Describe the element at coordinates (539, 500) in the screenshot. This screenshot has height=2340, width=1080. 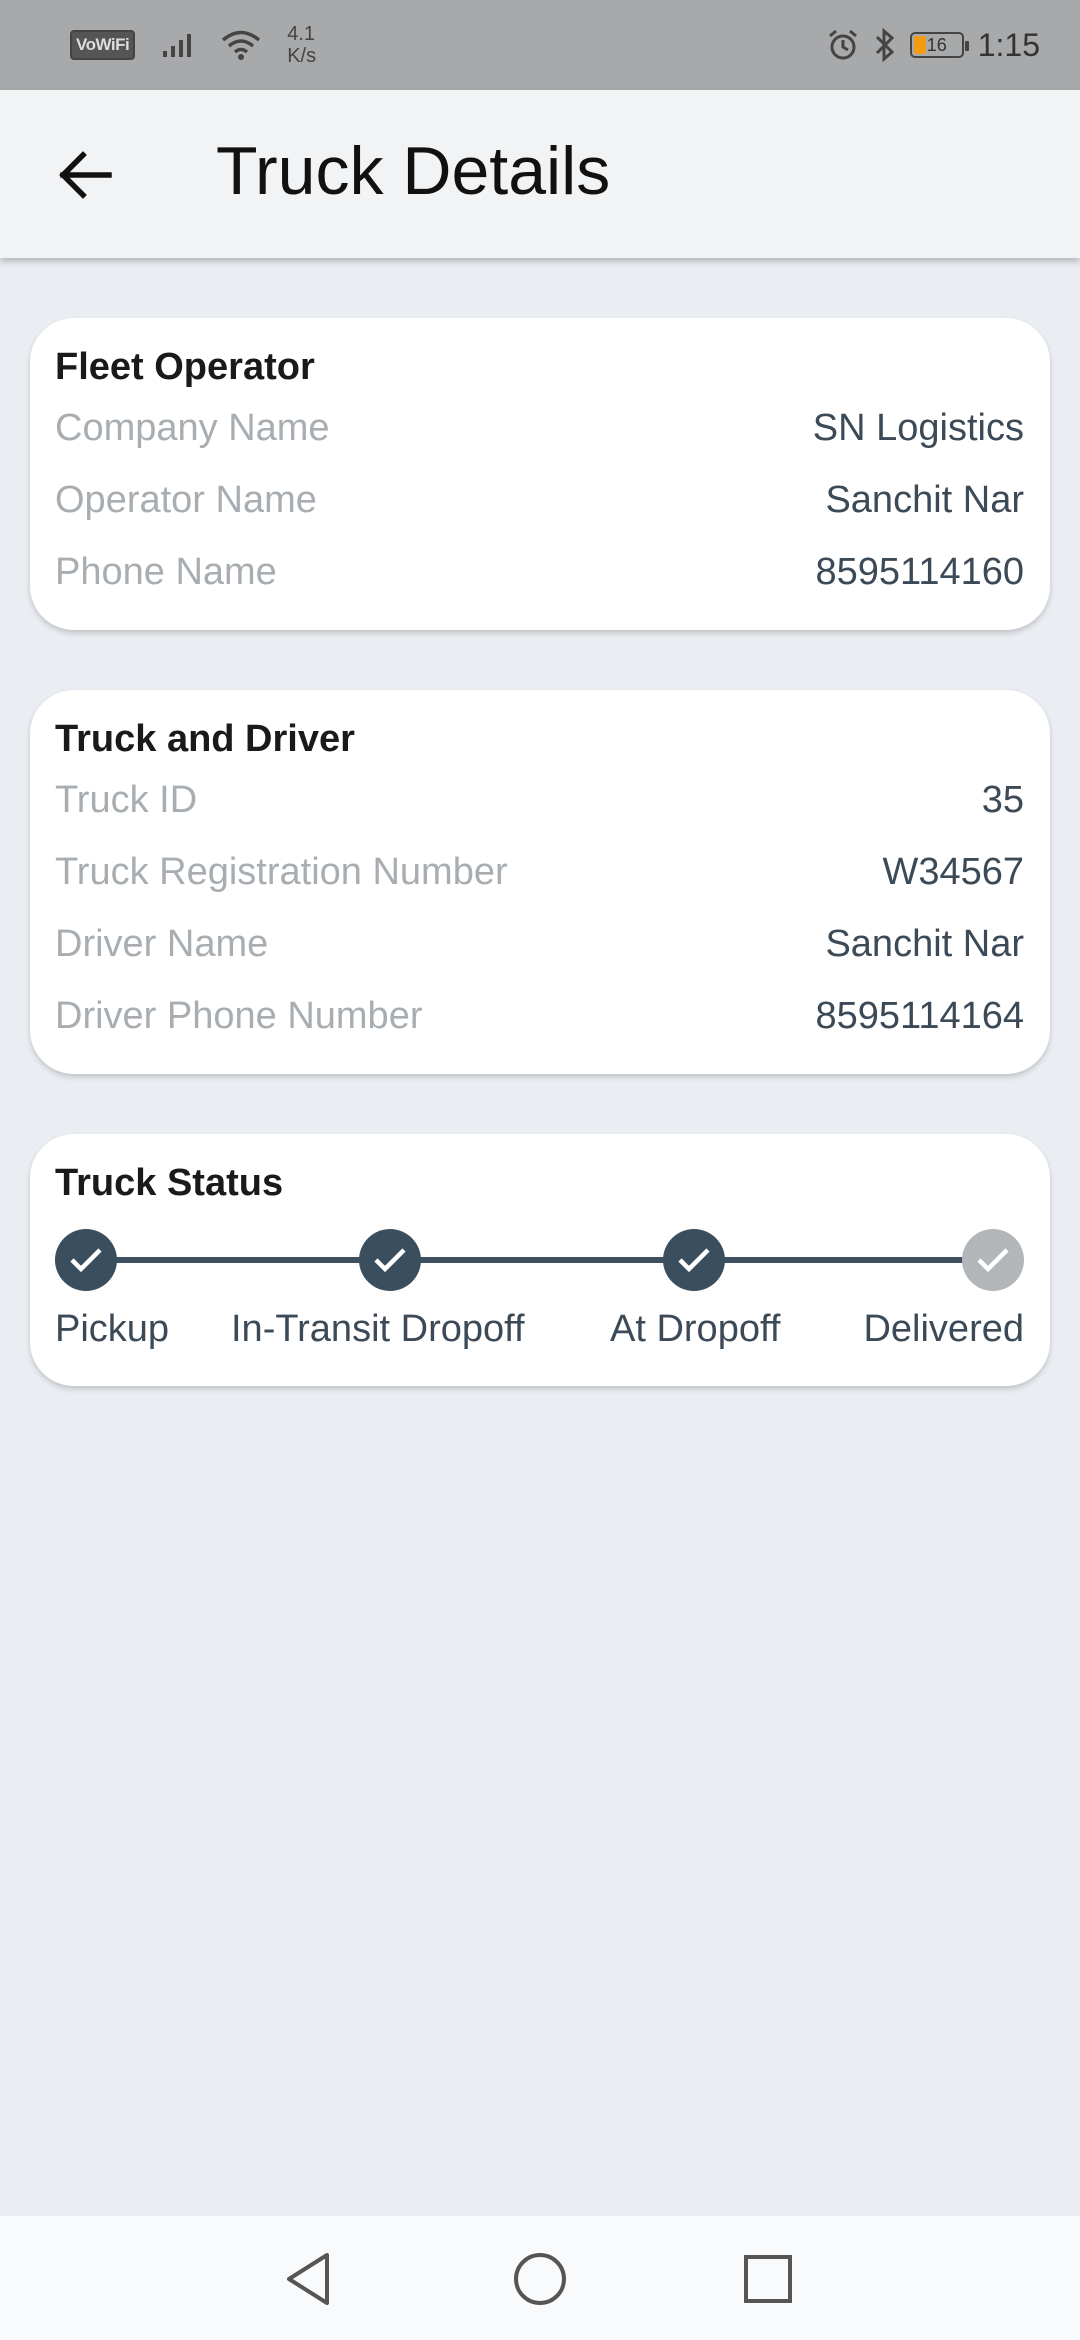
I see `info-row-operator: Operator Name Sanchit Nar` at that location.